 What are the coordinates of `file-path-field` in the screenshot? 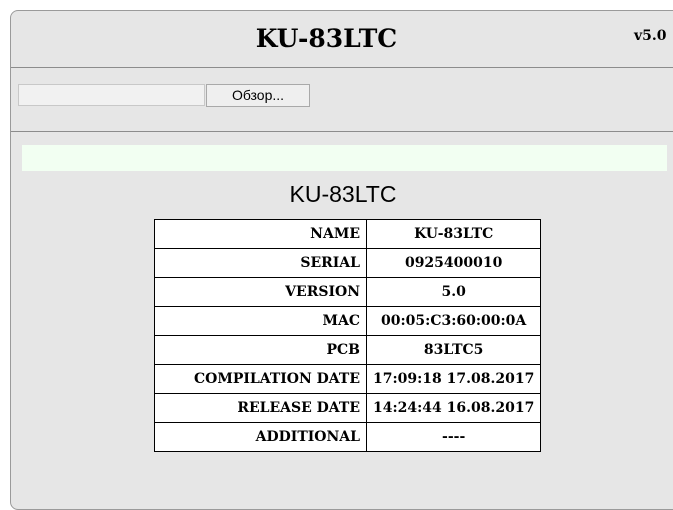 It's located at (111, 95).